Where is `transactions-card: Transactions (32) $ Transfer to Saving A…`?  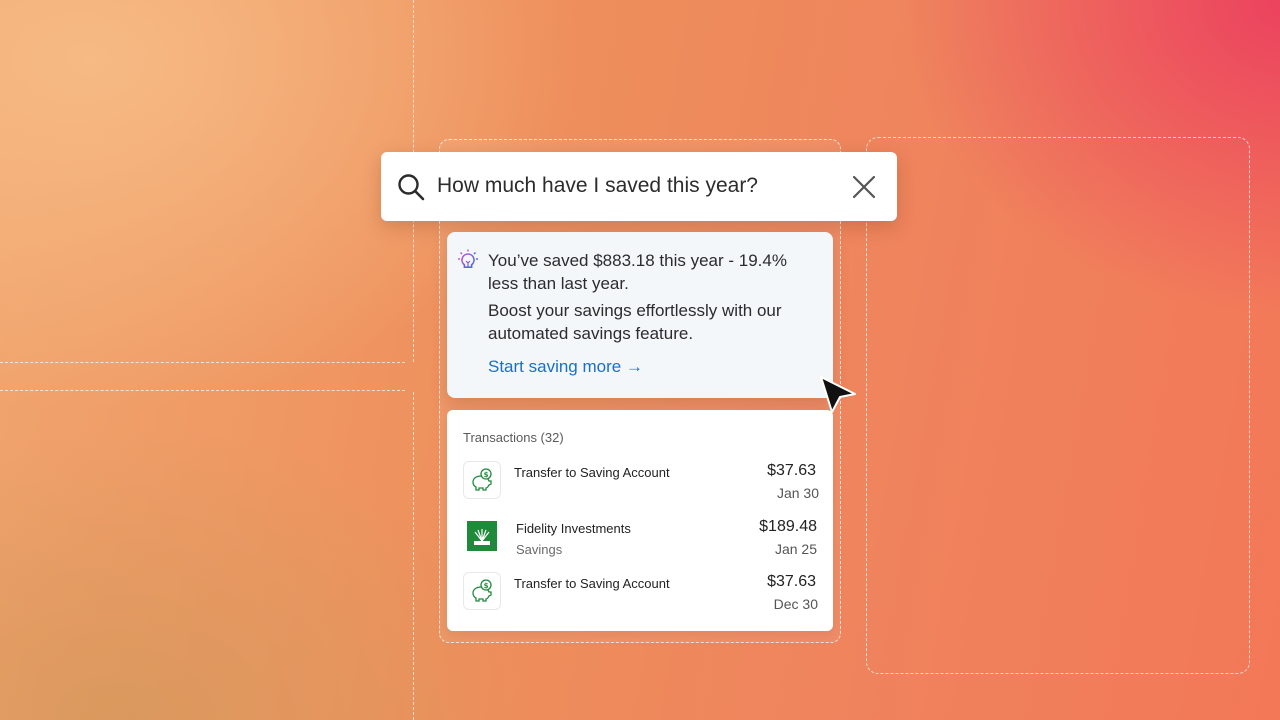 transactions-card: Transactions (32) $ Transfer to Saving A… is located at coordinates (640, 520).